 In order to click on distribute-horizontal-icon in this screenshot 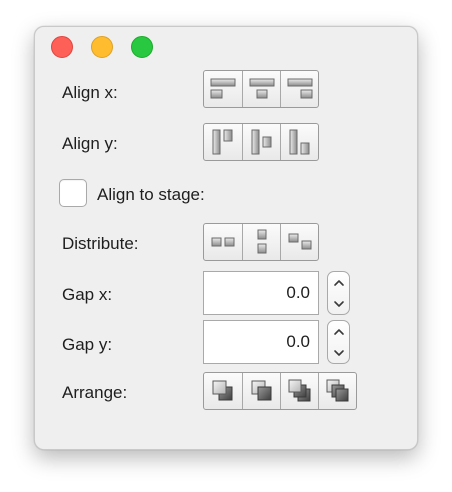, I will do `click(223, 242)`.